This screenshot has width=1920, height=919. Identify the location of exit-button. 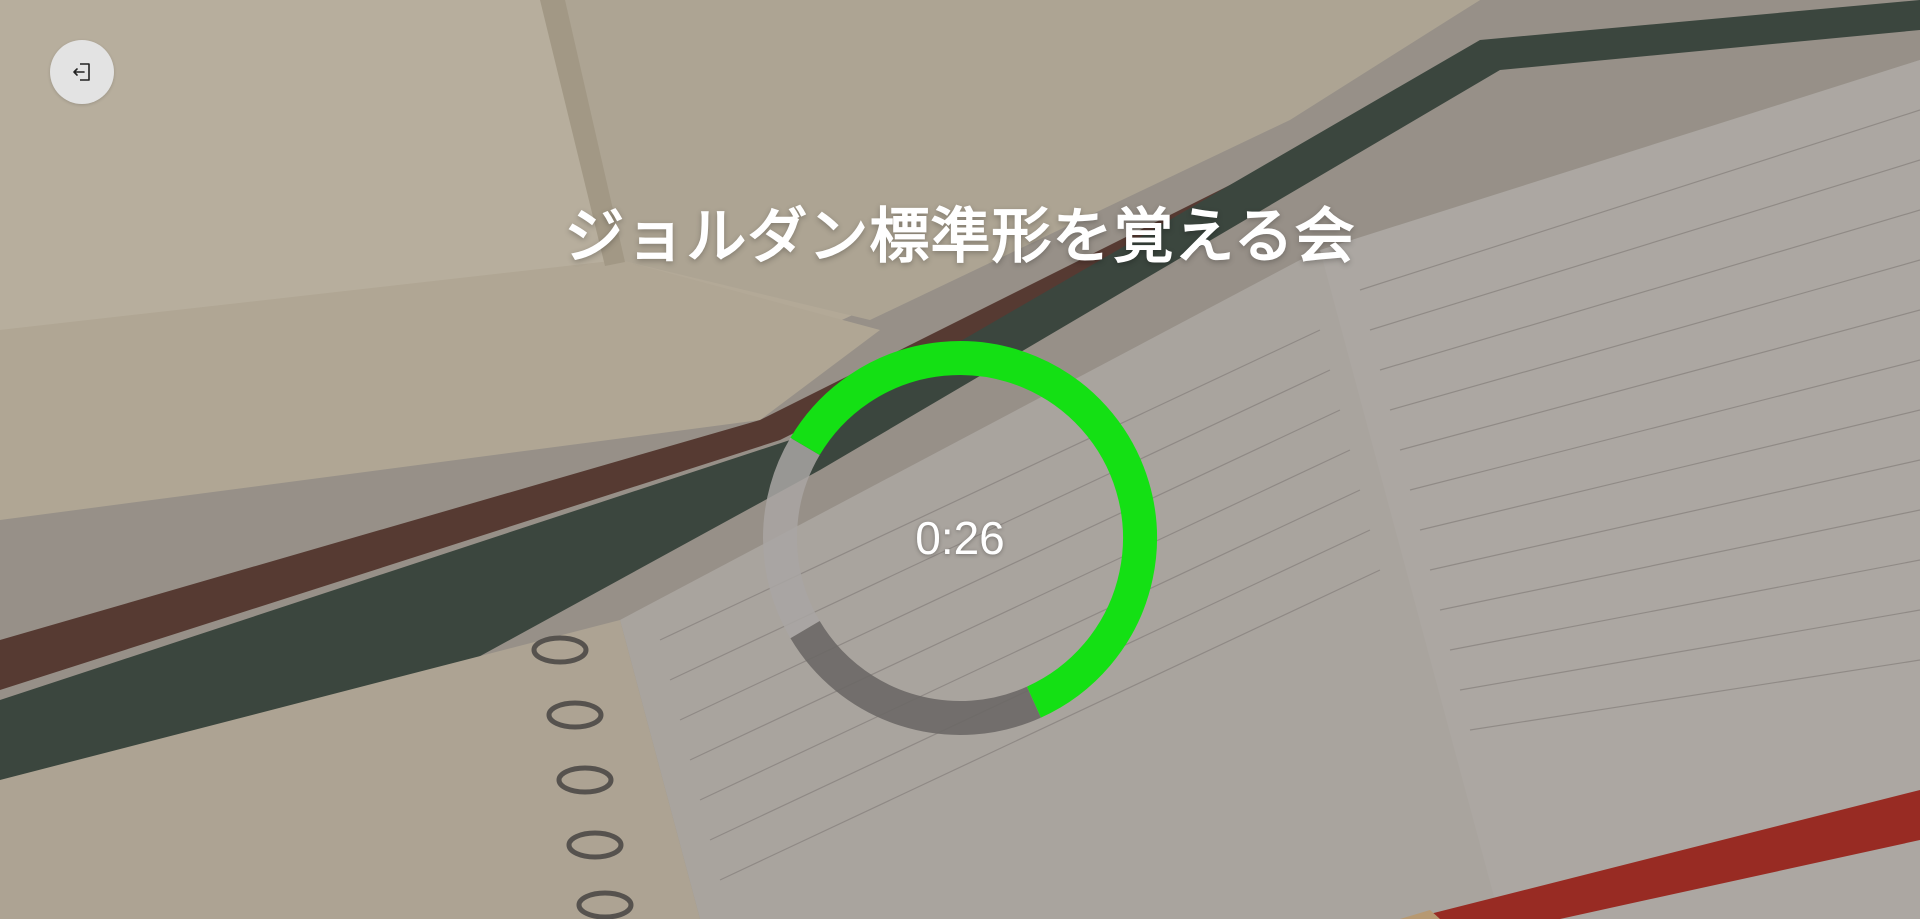
(82, 72).